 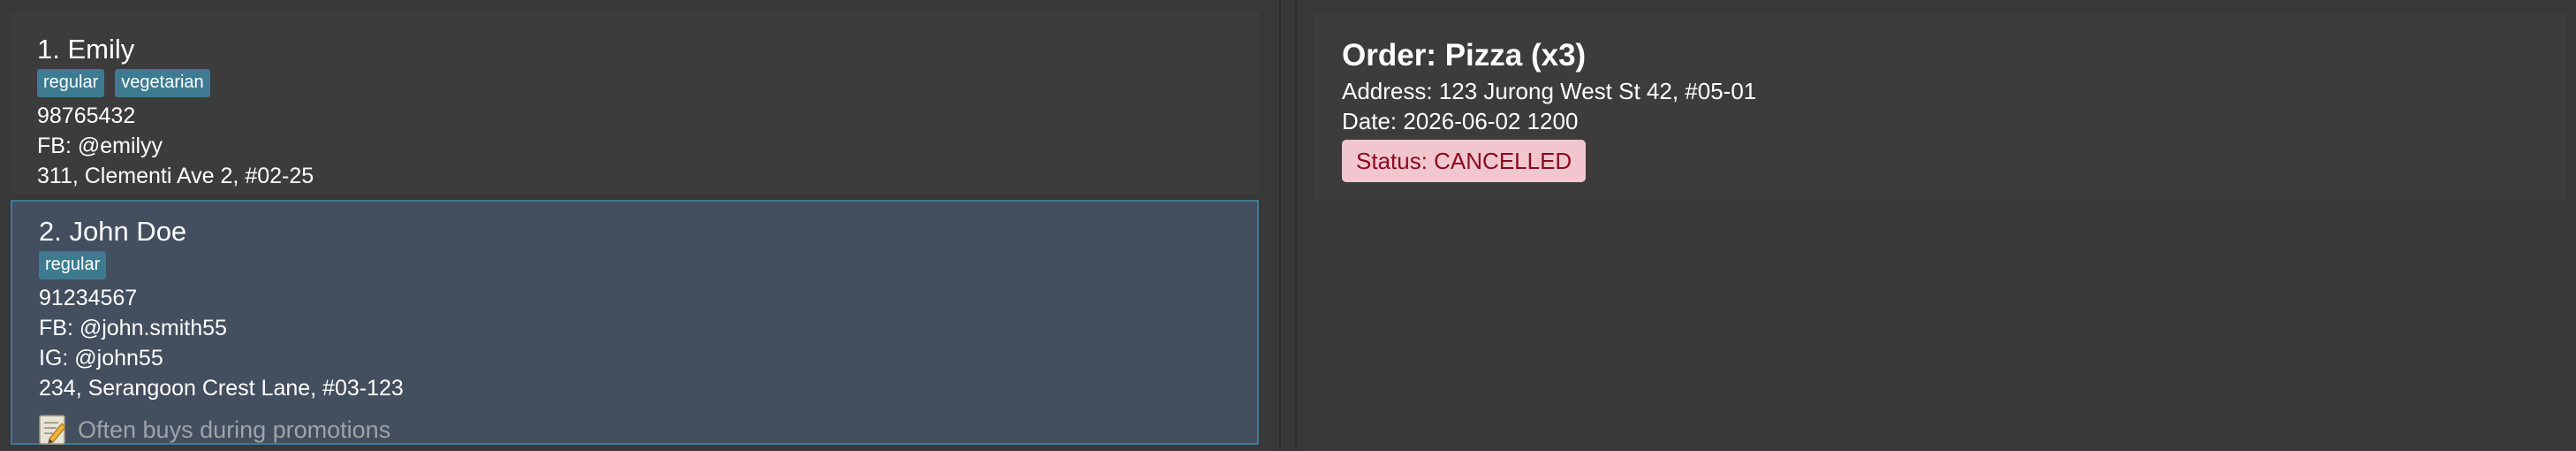 I want to click on person-tags: regular, so click(x=648, y=265).